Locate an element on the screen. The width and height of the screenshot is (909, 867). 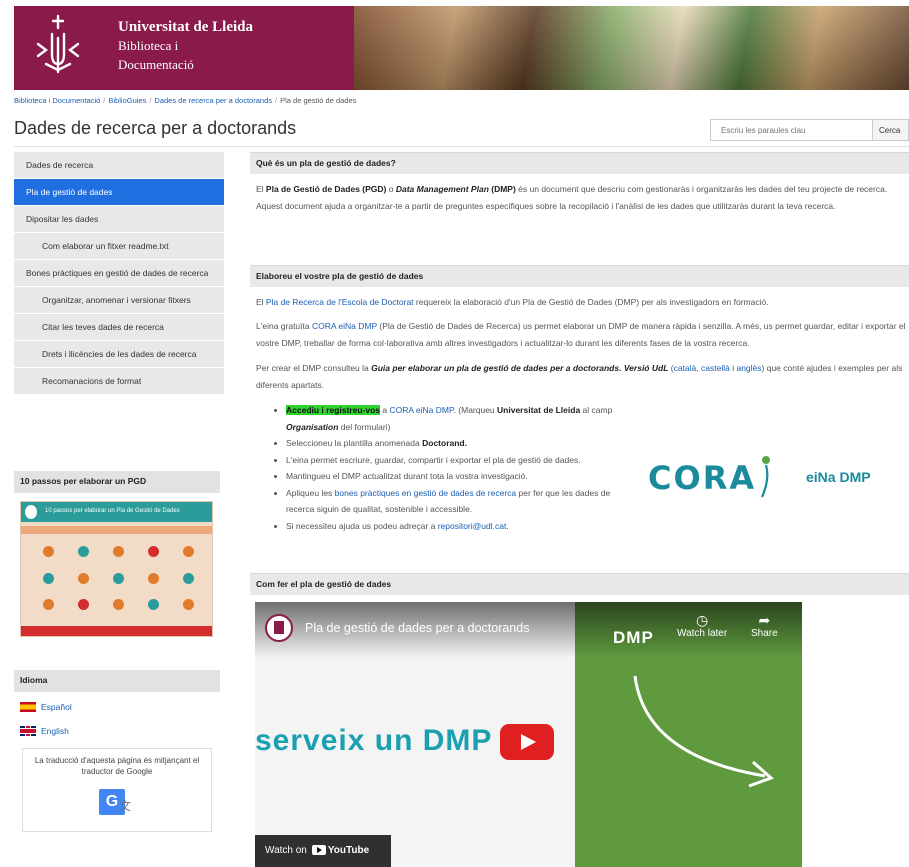
google-translate-icon: G文 is located at coordinates (118, 805).